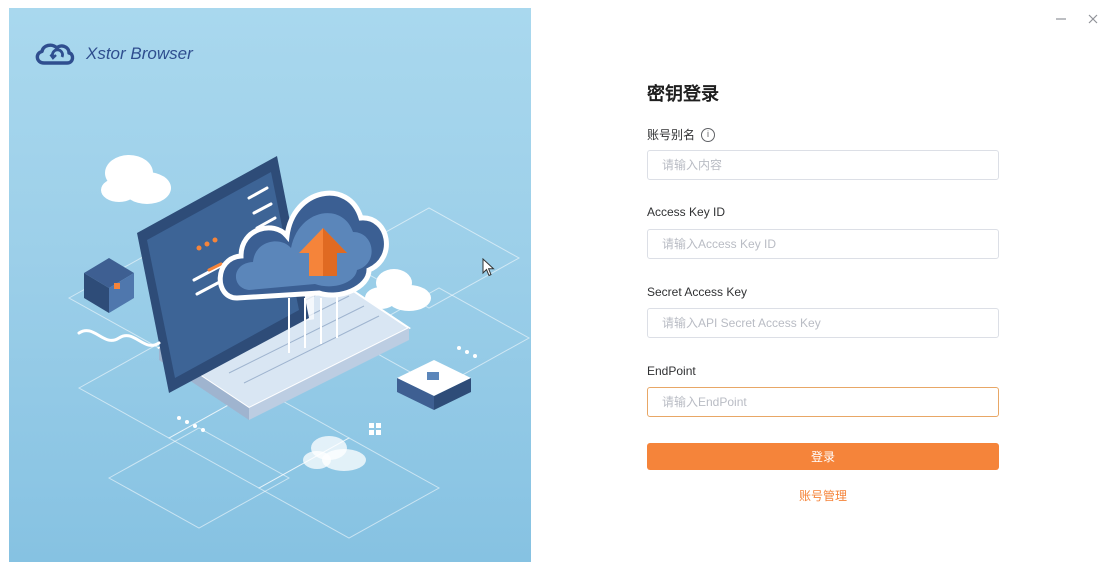 This screenshot has height=562, width=1112. Describe the element at coordinates (823, 323) in the screenshot. I see `secret-key-input` at that location.